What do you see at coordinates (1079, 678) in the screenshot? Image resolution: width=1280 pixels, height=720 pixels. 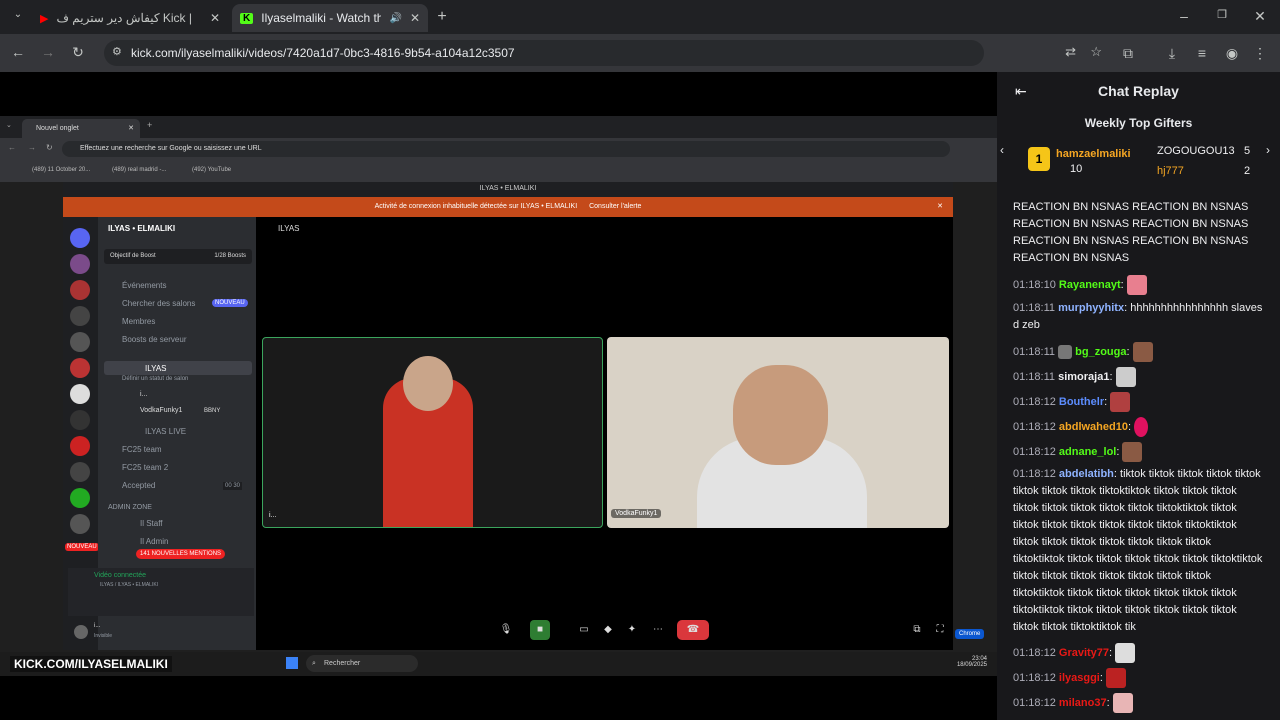 I see `chat-username: ilyasggi` at bounding box center [1079, 678].